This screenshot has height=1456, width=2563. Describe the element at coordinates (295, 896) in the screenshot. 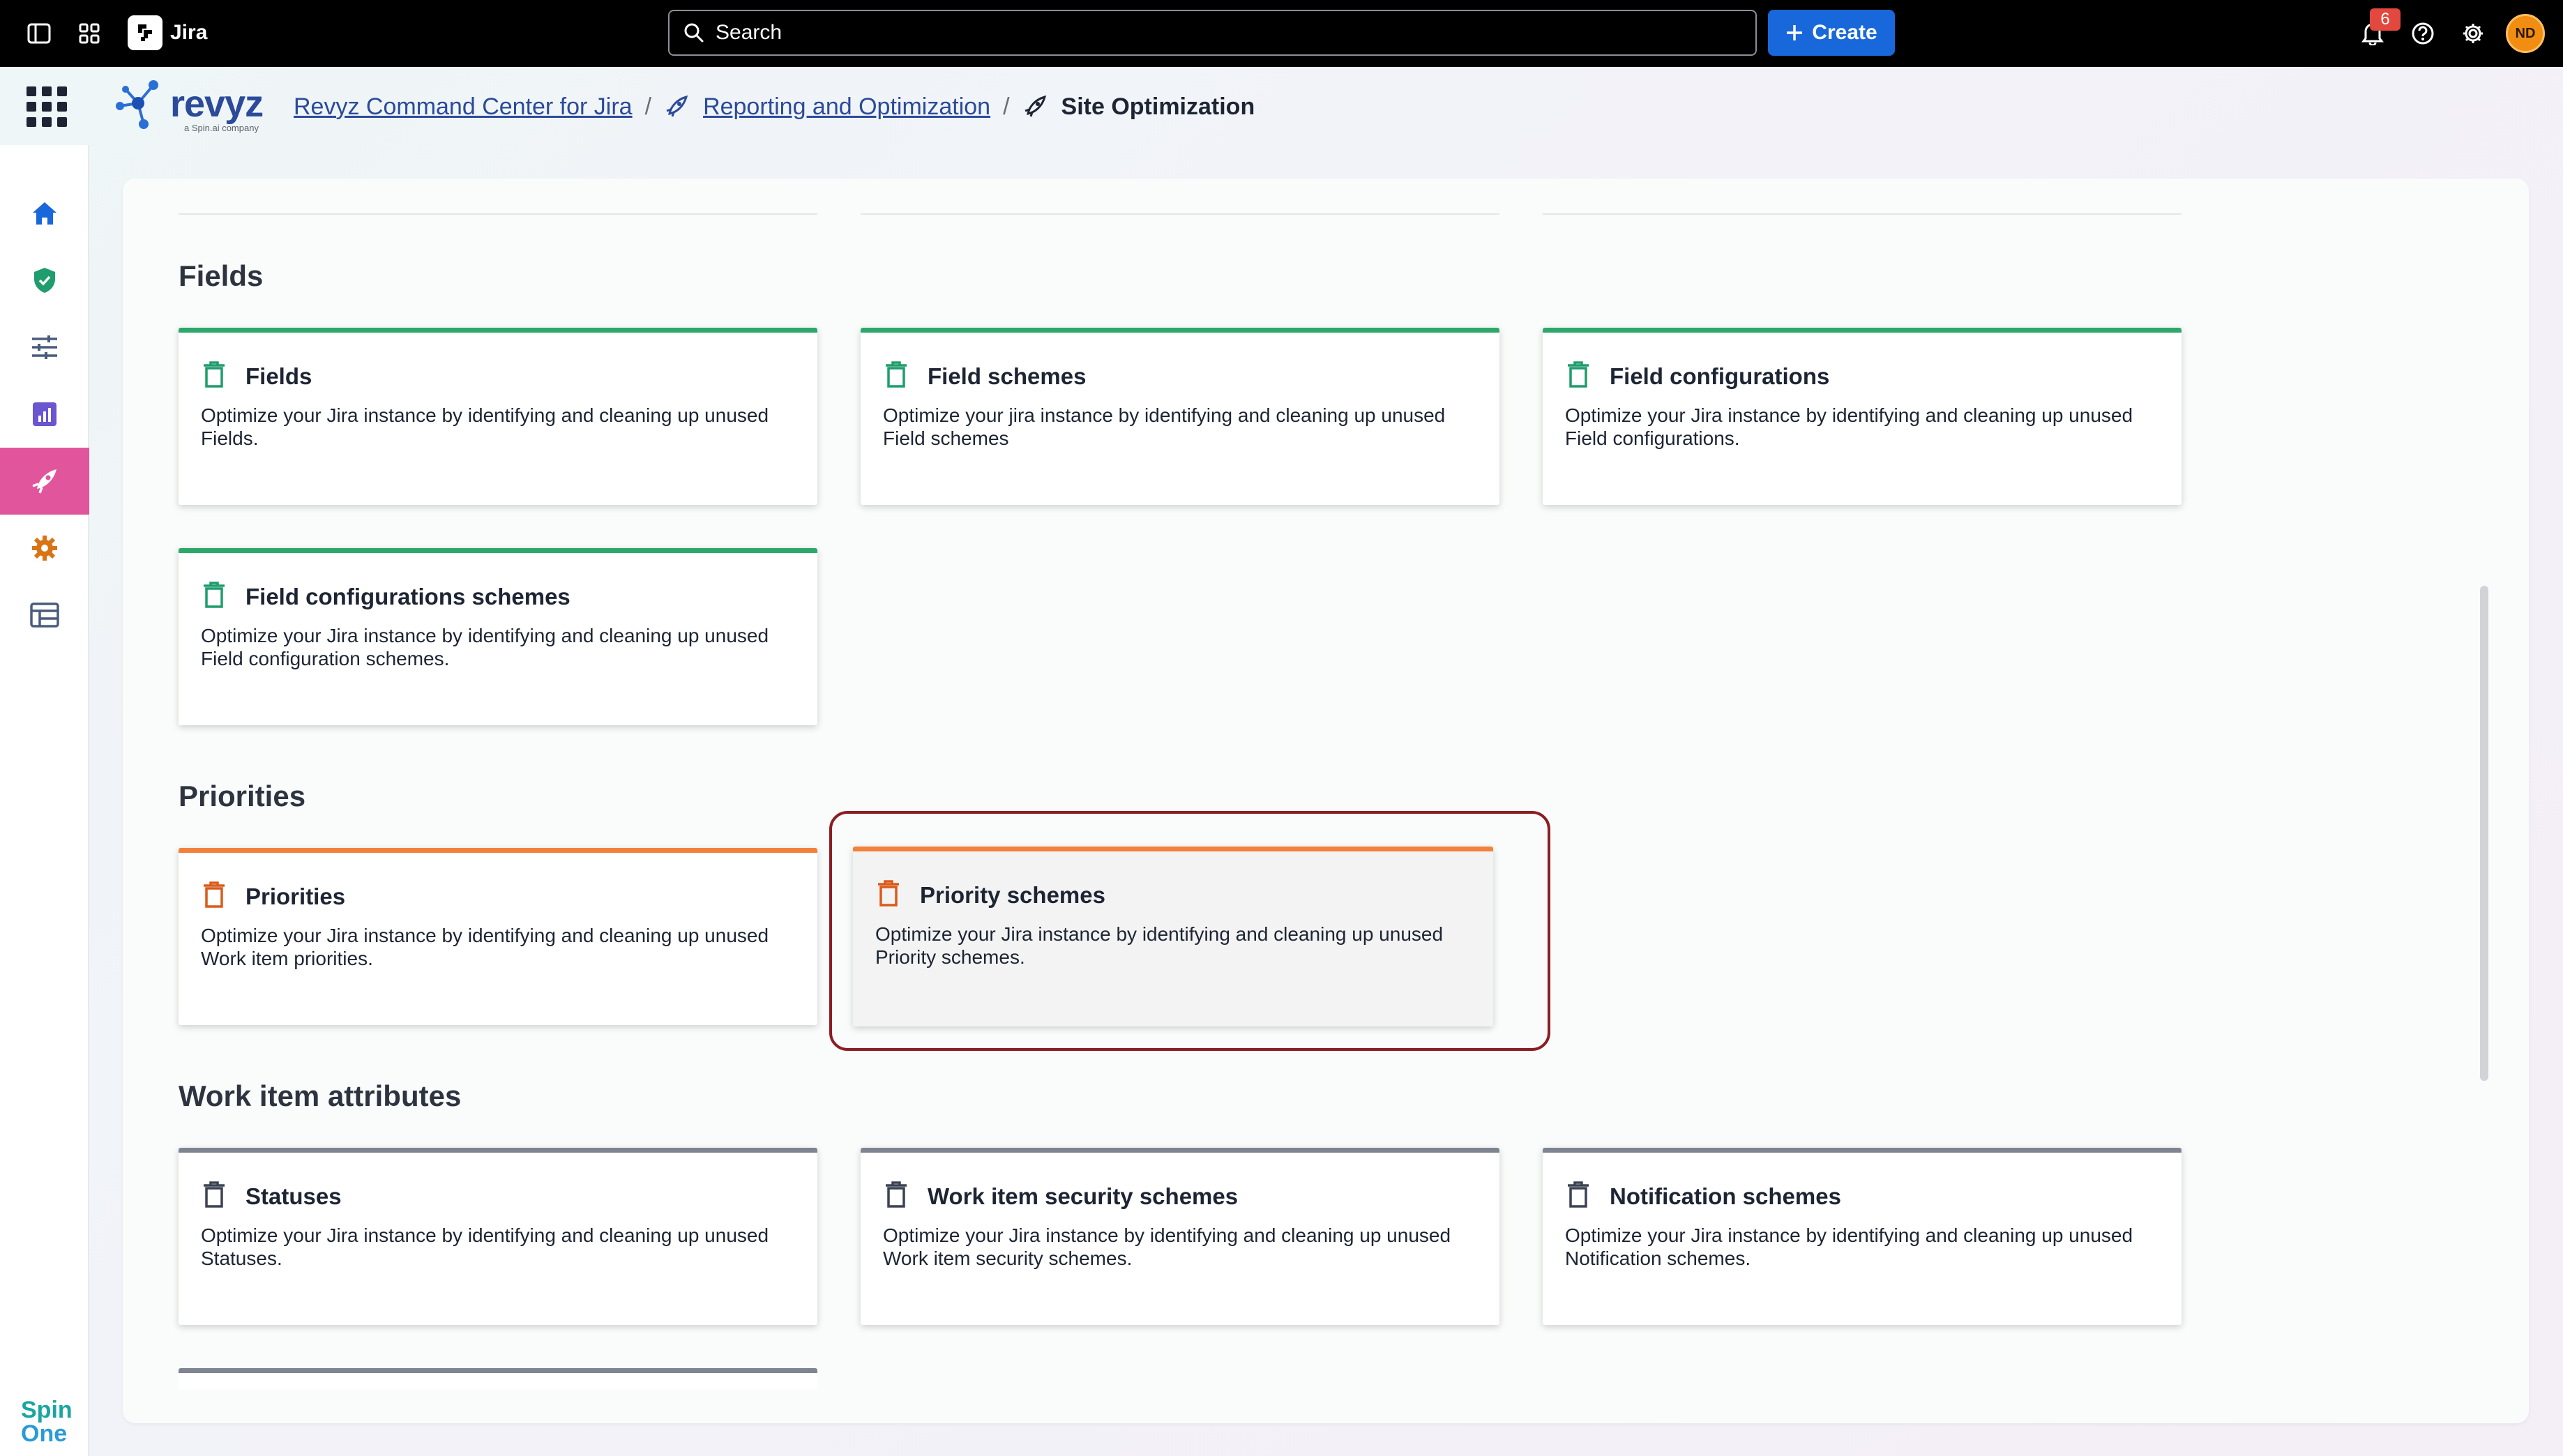

I see `card-title: Priorities` at that location.